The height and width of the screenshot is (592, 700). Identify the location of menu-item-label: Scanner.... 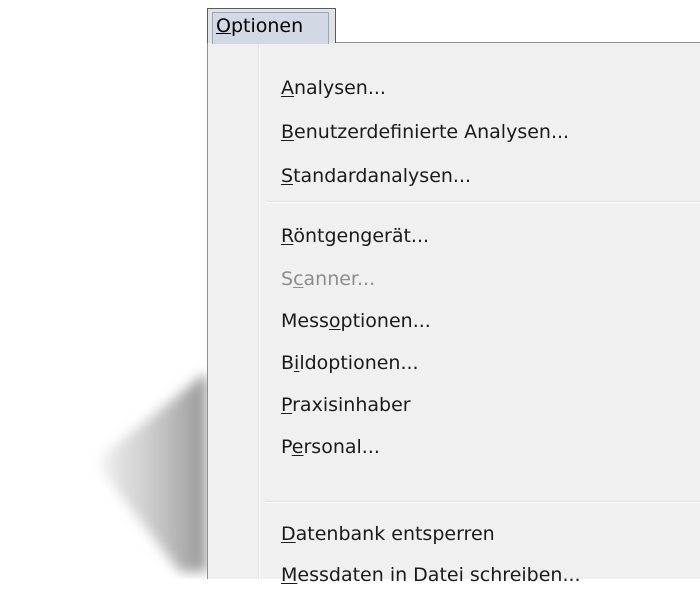
(328, 279).